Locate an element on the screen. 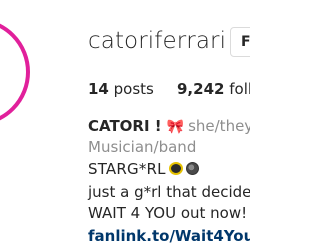 This screenshot has width=320, height=250. posts-count: 14 is located at coordinates (98, 89).